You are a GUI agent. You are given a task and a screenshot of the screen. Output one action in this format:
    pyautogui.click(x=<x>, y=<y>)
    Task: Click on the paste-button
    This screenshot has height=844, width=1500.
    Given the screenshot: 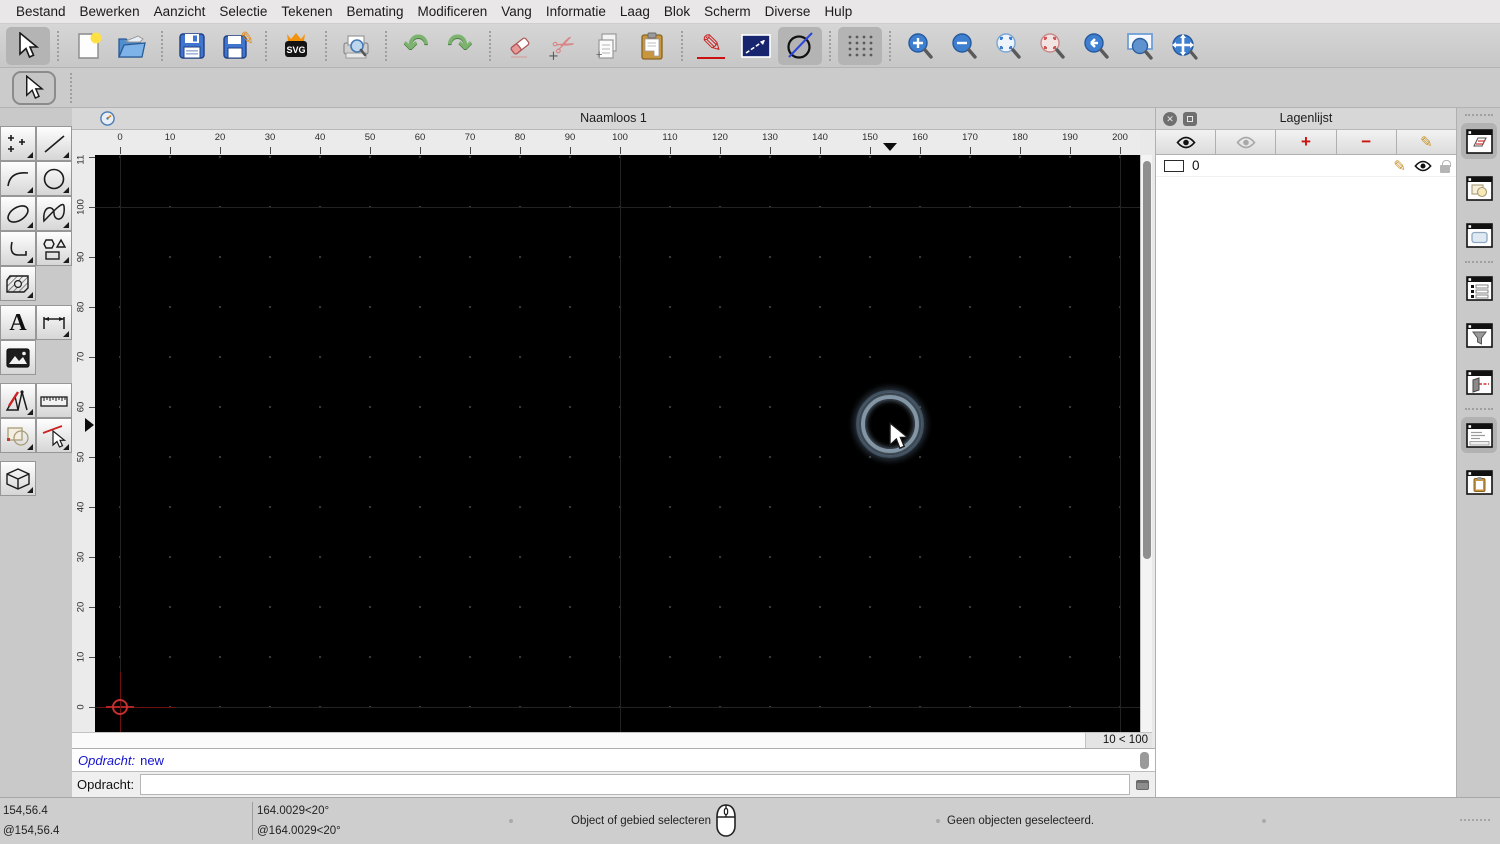 What is the action you would take?
    pyautogui.click(x=652, y=46)
    